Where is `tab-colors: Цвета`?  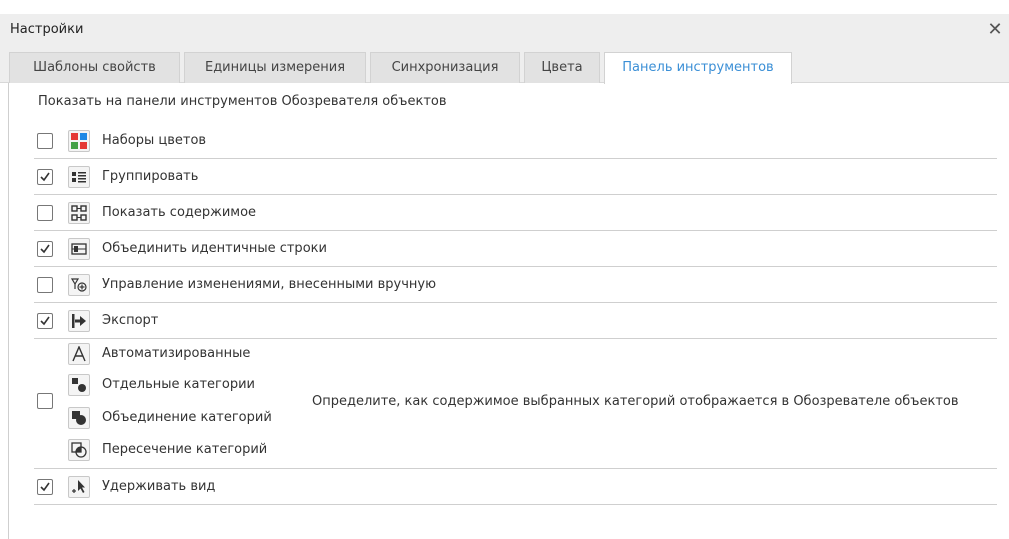 tab-colors: Цвета is located at coordinates (562, 67).